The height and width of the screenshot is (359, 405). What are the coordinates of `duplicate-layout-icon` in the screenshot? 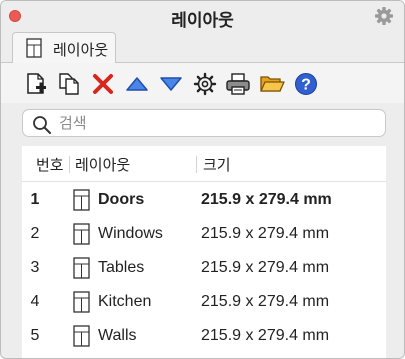 It's located at (69, 84).